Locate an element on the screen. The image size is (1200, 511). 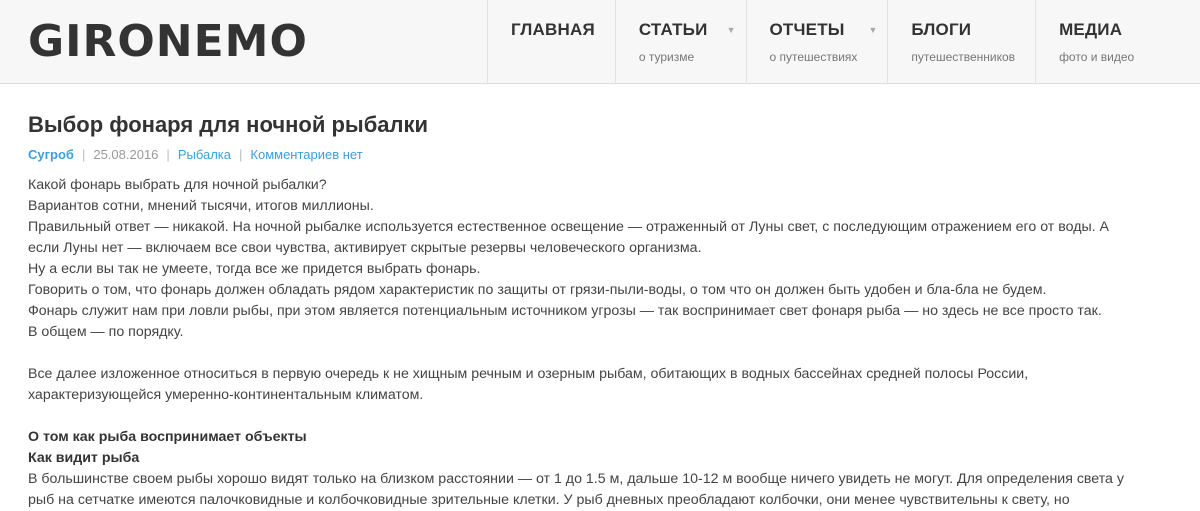
nav-item-articles: СТАТЬИ о туризме ▼ is located at coordinates (680, 42).